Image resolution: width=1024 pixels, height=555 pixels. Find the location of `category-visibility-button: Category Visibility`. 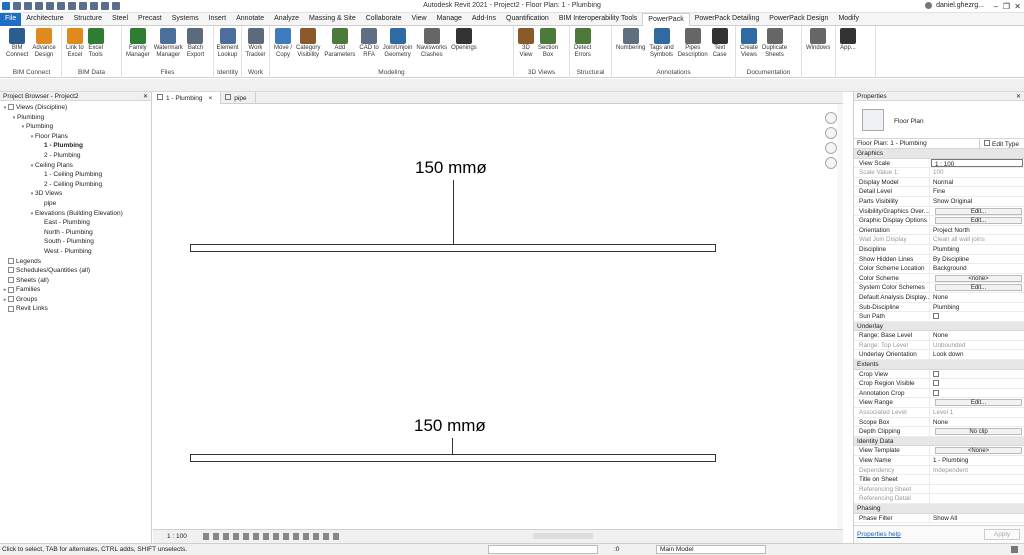

category-visibility-button: Category Visibility is located at coordinates (308, 43).